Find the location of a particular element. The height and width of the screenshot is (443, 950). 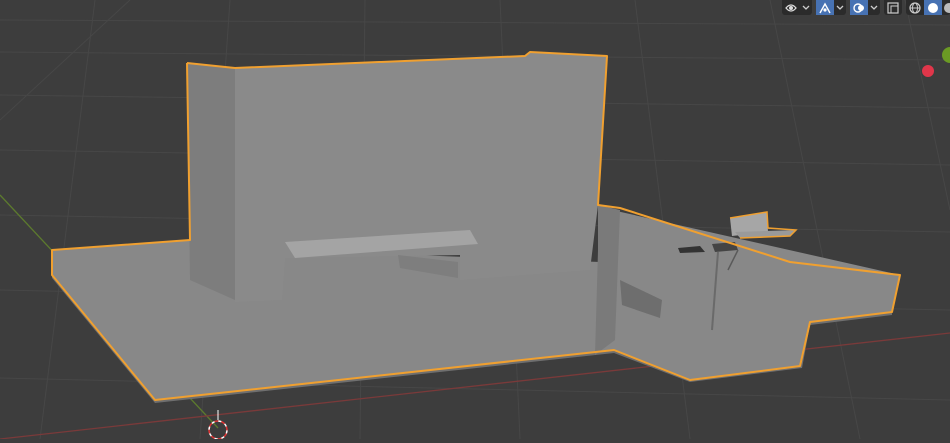

view-object-types-dropdown is located at coordinates (806, 7).